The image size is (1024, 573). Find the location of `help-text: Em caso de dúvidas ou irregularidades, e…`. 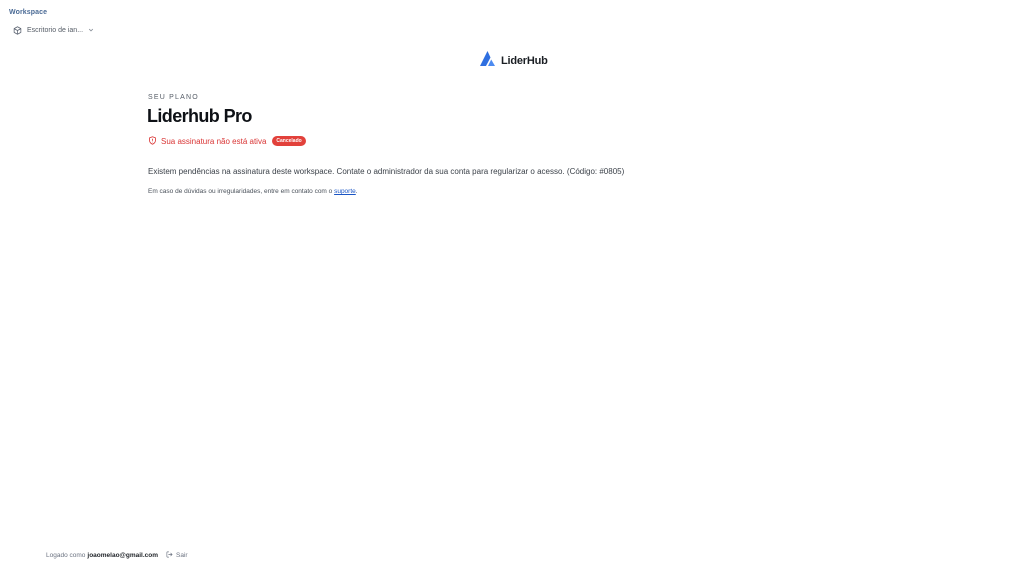

help-text: Em caso de dúvidas ou irregularidades, e… is located at coordinates (253, 191).